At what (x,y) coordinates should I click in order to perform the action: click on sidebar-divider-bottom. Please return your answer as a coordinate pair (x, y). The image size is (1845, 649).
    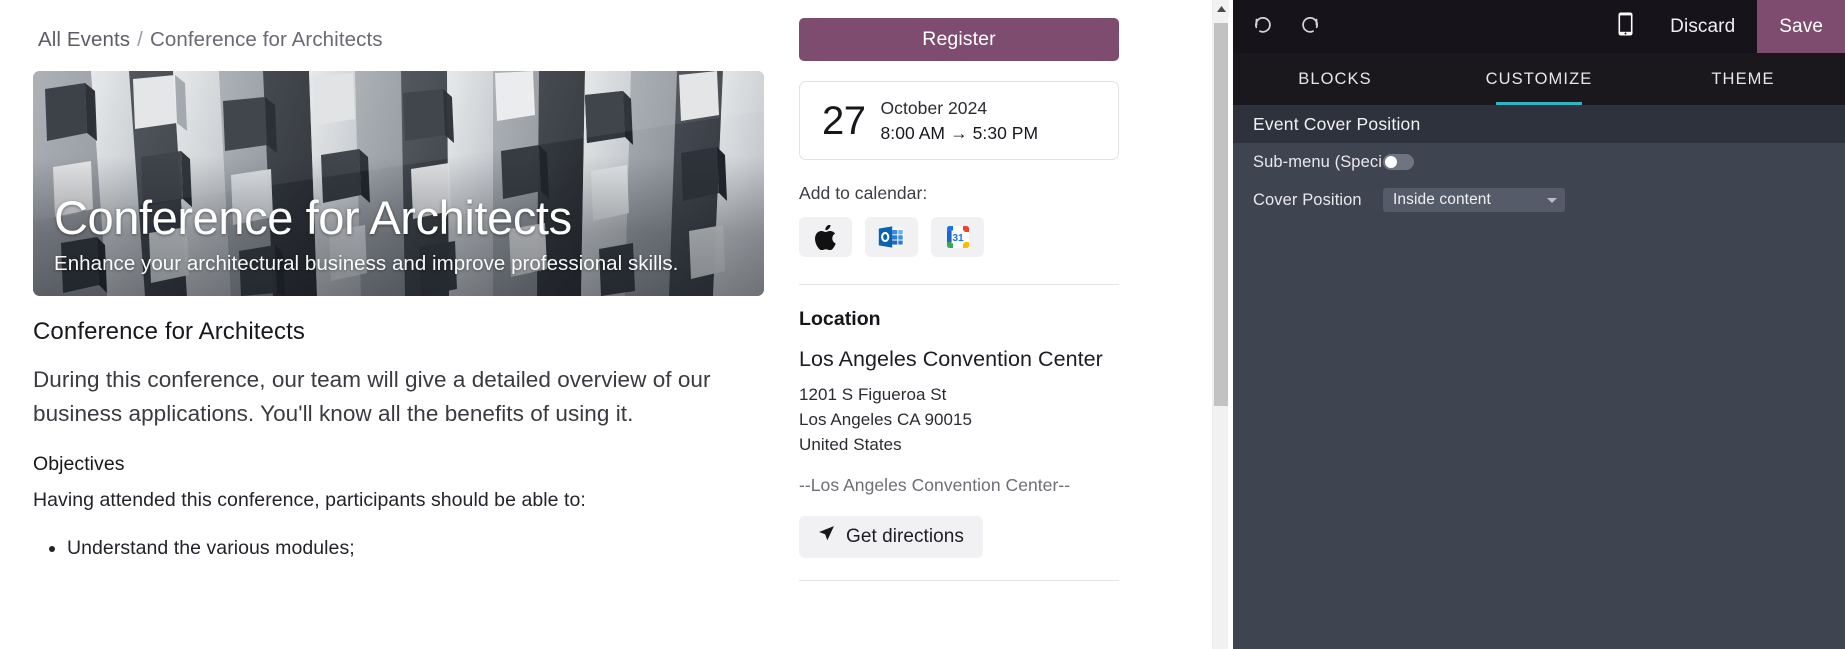
    Looking at the image, I should click on (959, 580).